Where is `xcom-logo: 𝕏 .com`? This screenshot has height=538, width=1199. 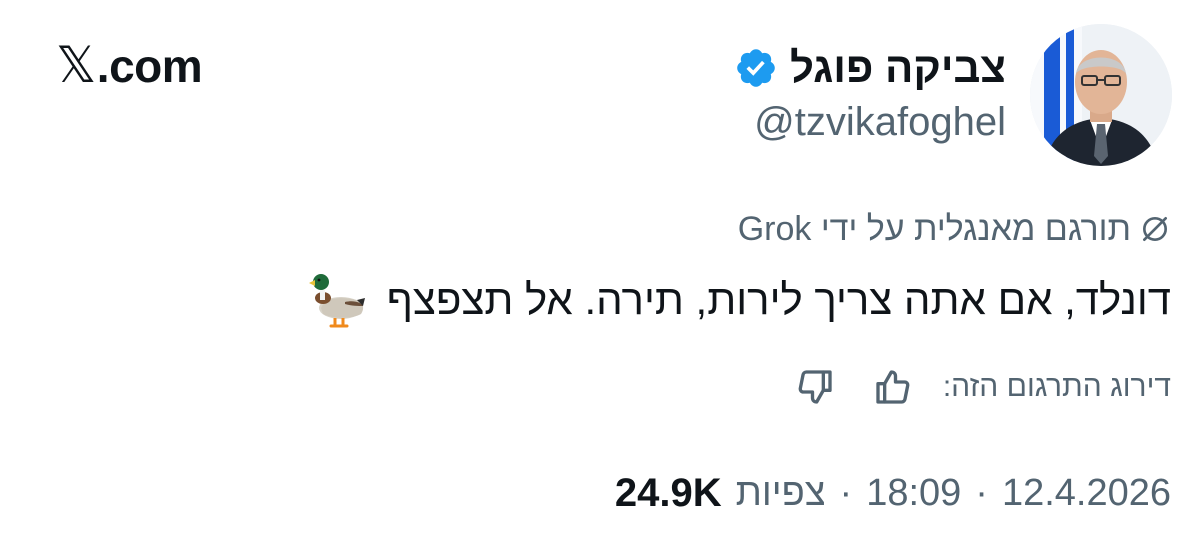 xcom-logo: 𝕏 .com is located at coordinates (129, 65).